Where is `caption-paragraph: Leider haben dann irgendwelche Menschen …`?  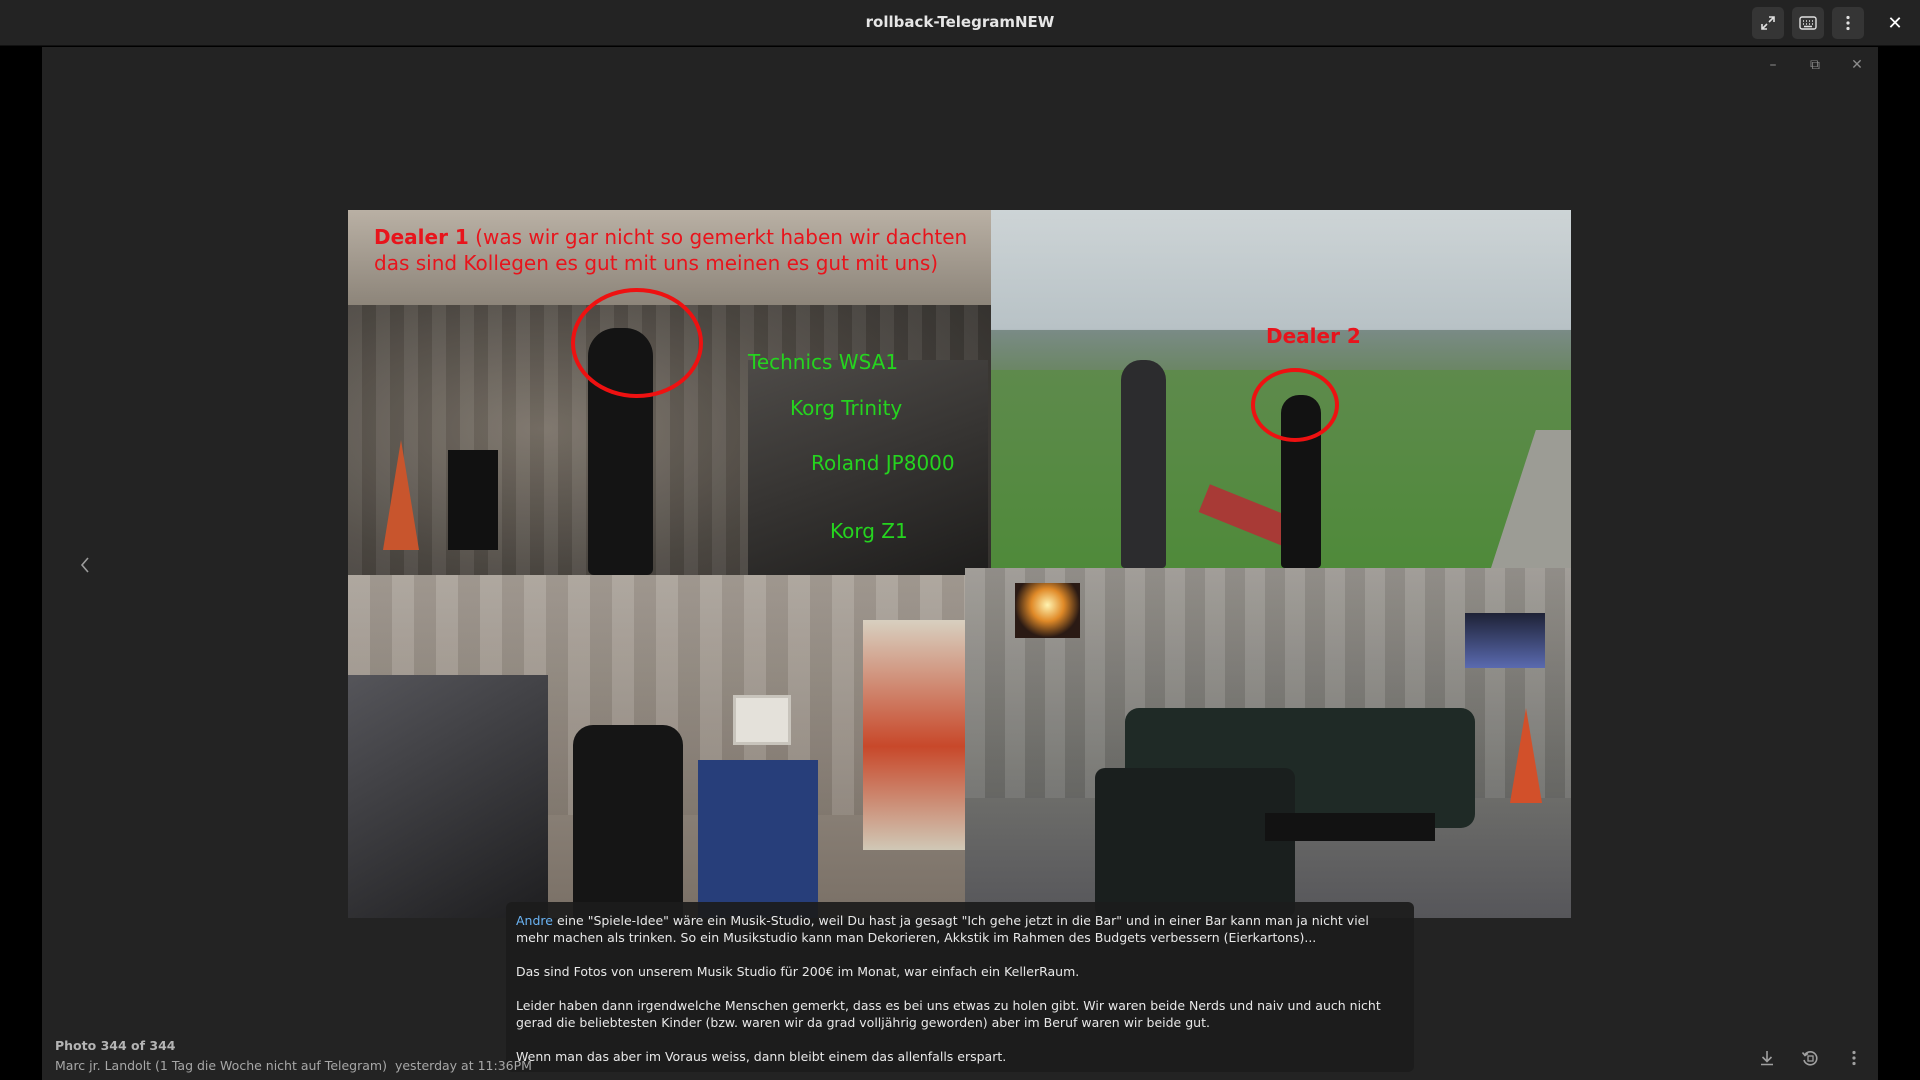
caption-paragraph: Leider haben dann irgendwelche Menschen … is located at coordinates (948, 1014).